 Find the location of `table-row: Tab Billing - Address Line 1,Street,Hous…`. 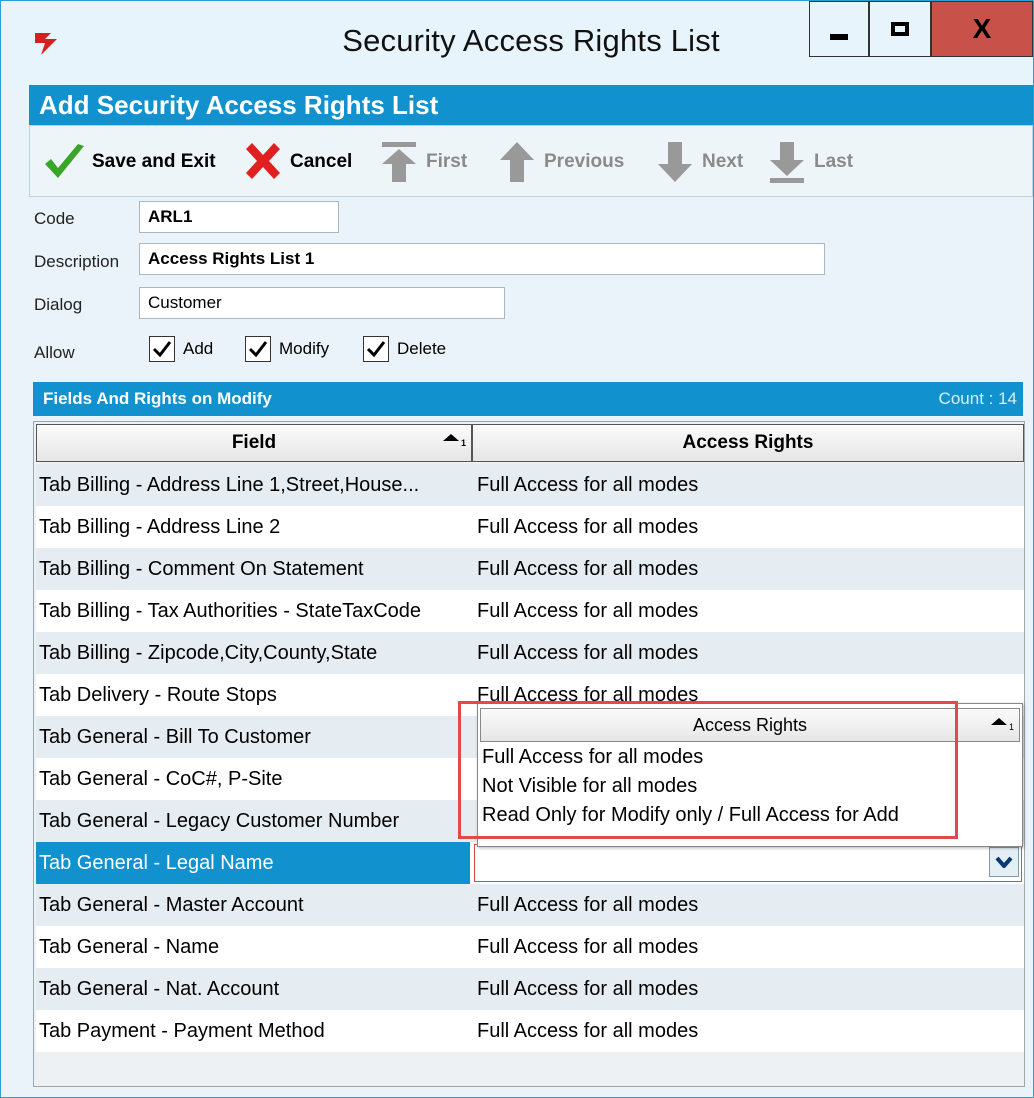

table-row: Tab Billing - Address Line 1,Street,Hous… is located at coordinates (530, 485).